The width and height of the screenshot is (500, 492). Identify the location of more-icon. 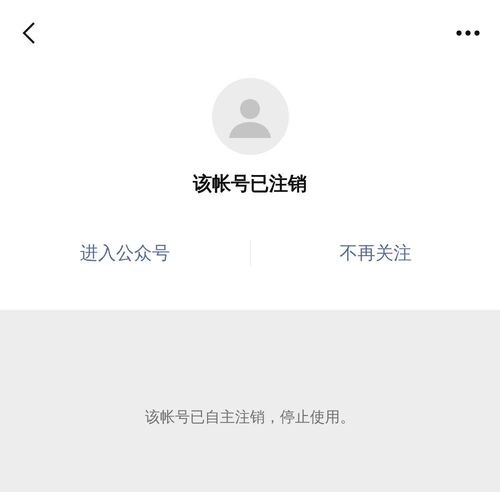
(468, 33).